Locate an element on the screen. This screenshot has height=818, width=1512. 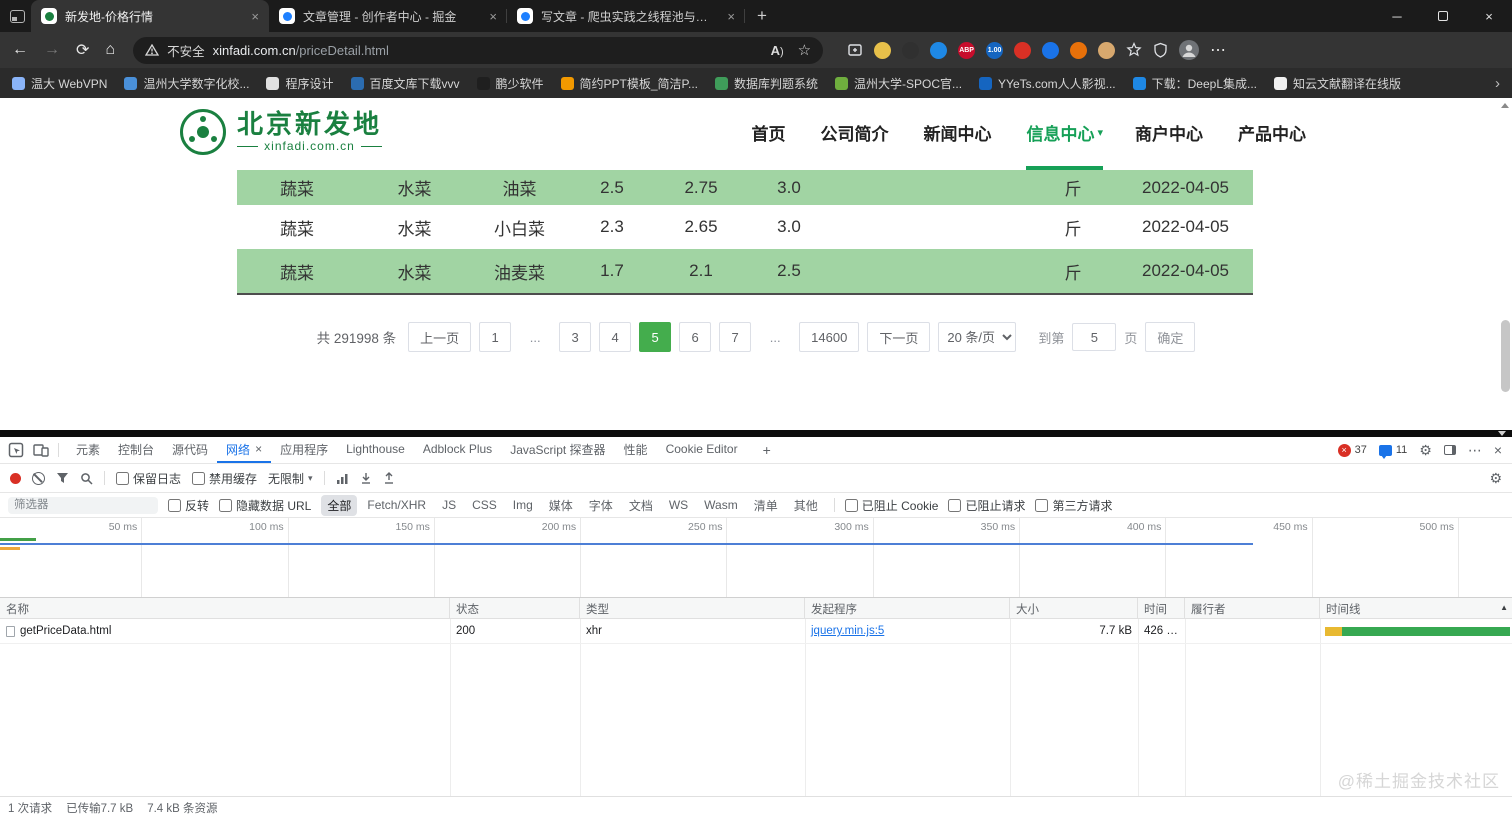
profile-avatar is located at coordinates (1189, 50).